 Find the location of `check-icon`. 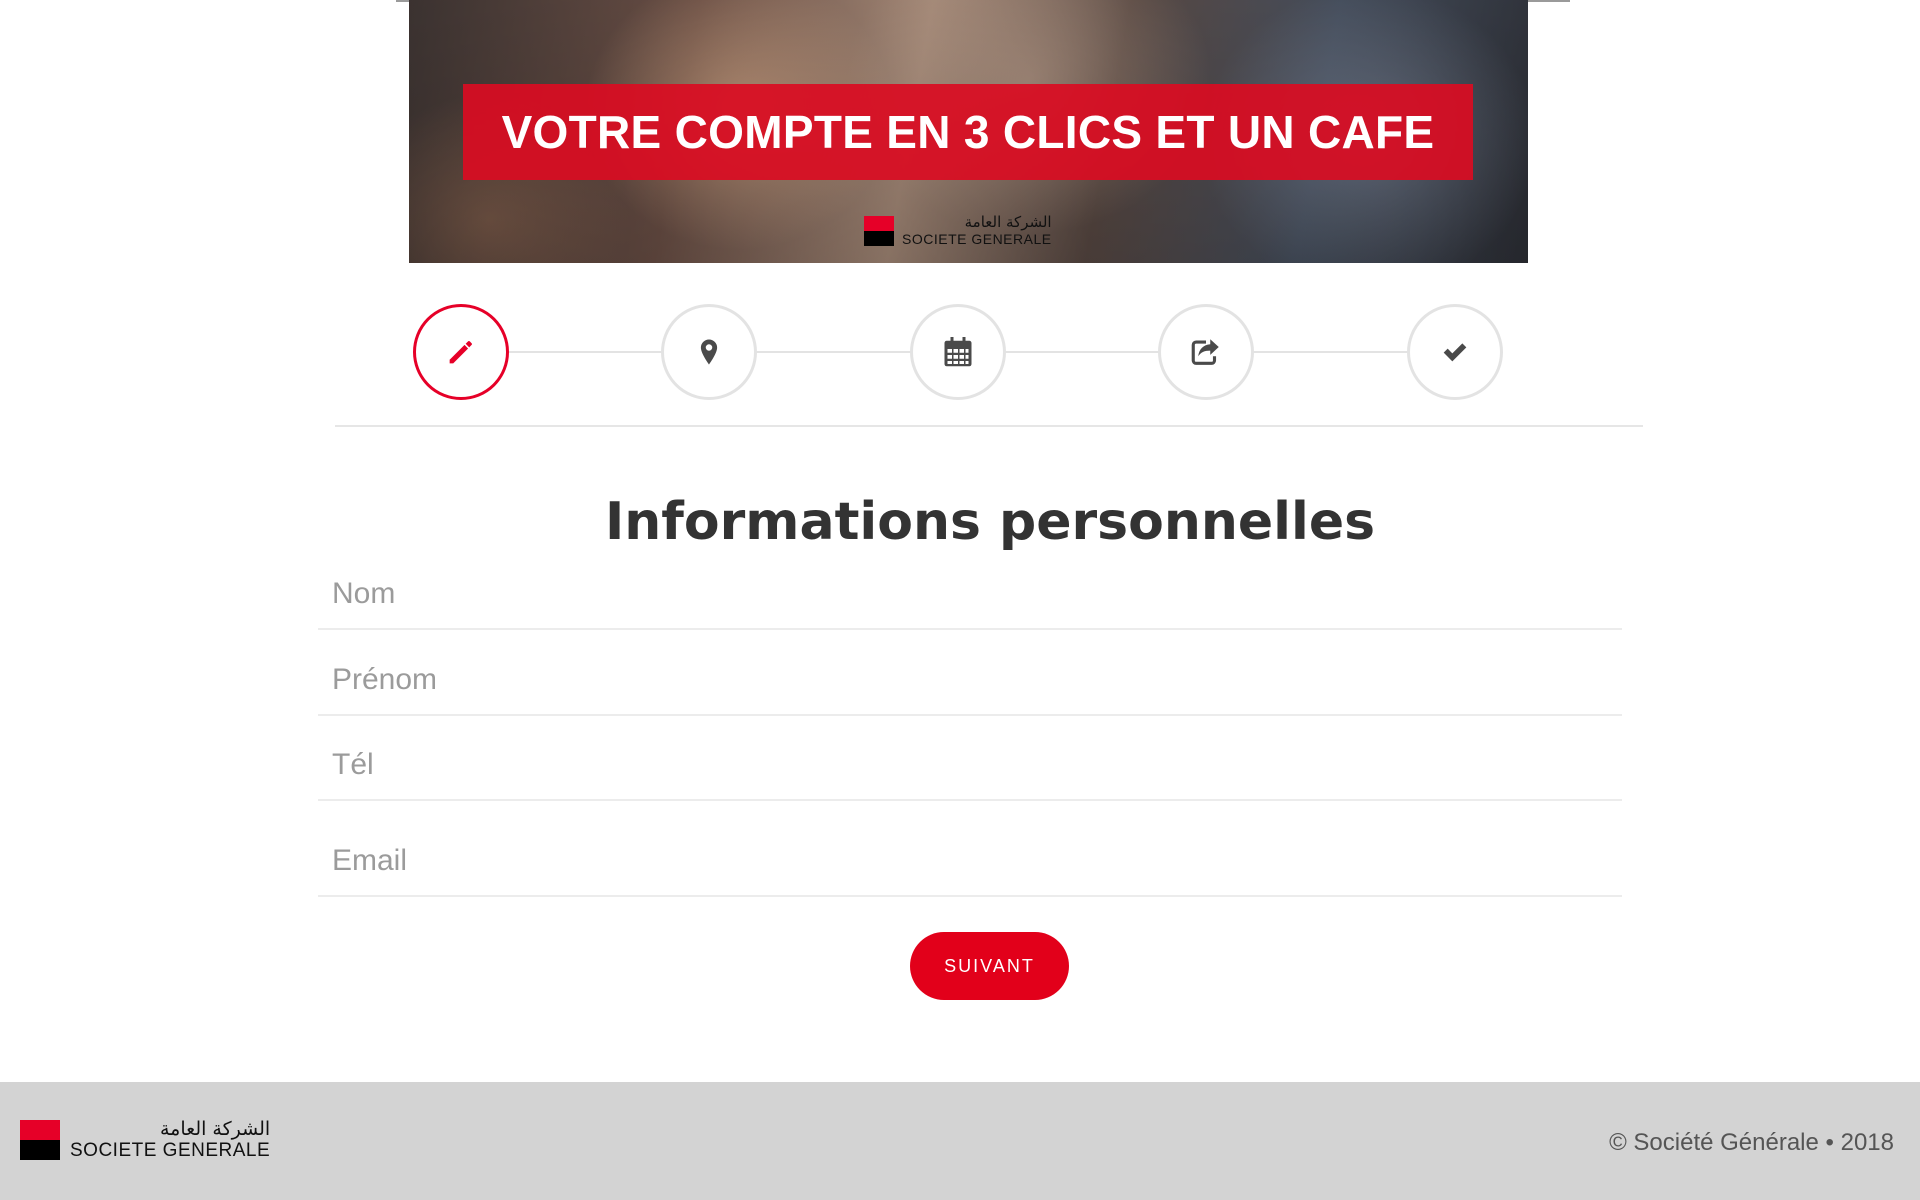

check-icon is located at coordinates (1455, 352).